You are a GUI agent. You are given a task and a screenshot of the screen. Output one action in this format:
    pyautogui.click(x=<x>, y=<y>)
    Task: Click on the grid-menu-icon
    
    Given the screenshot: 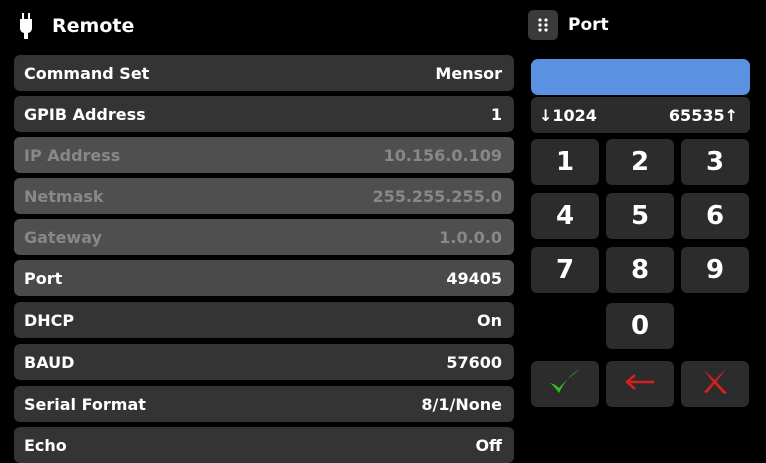 What is the action you would take?
    pyautogui.click(x=543, y=25)
    